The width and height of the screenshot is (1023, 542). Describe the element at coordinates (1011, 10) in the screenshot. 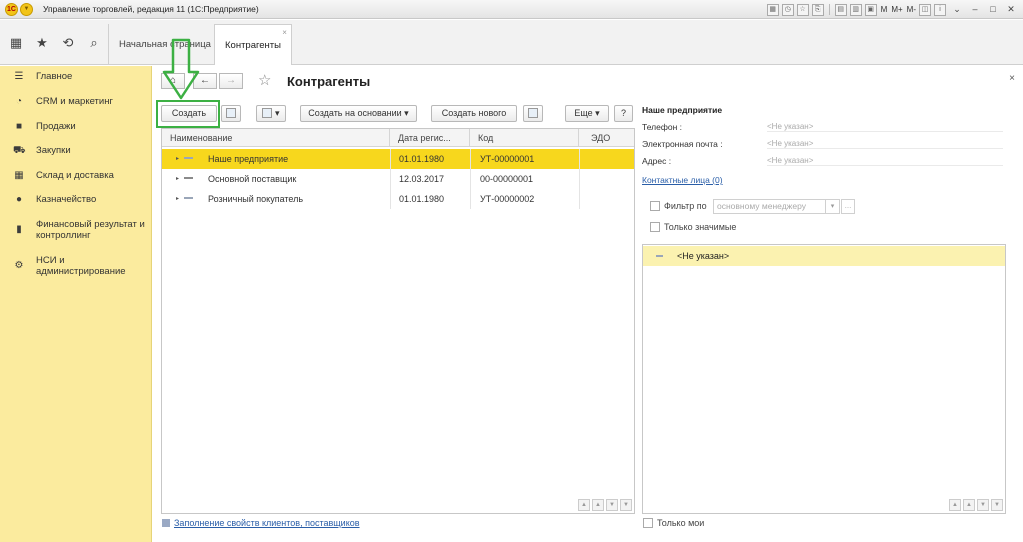

I see `close-icon: ✕` at that location.